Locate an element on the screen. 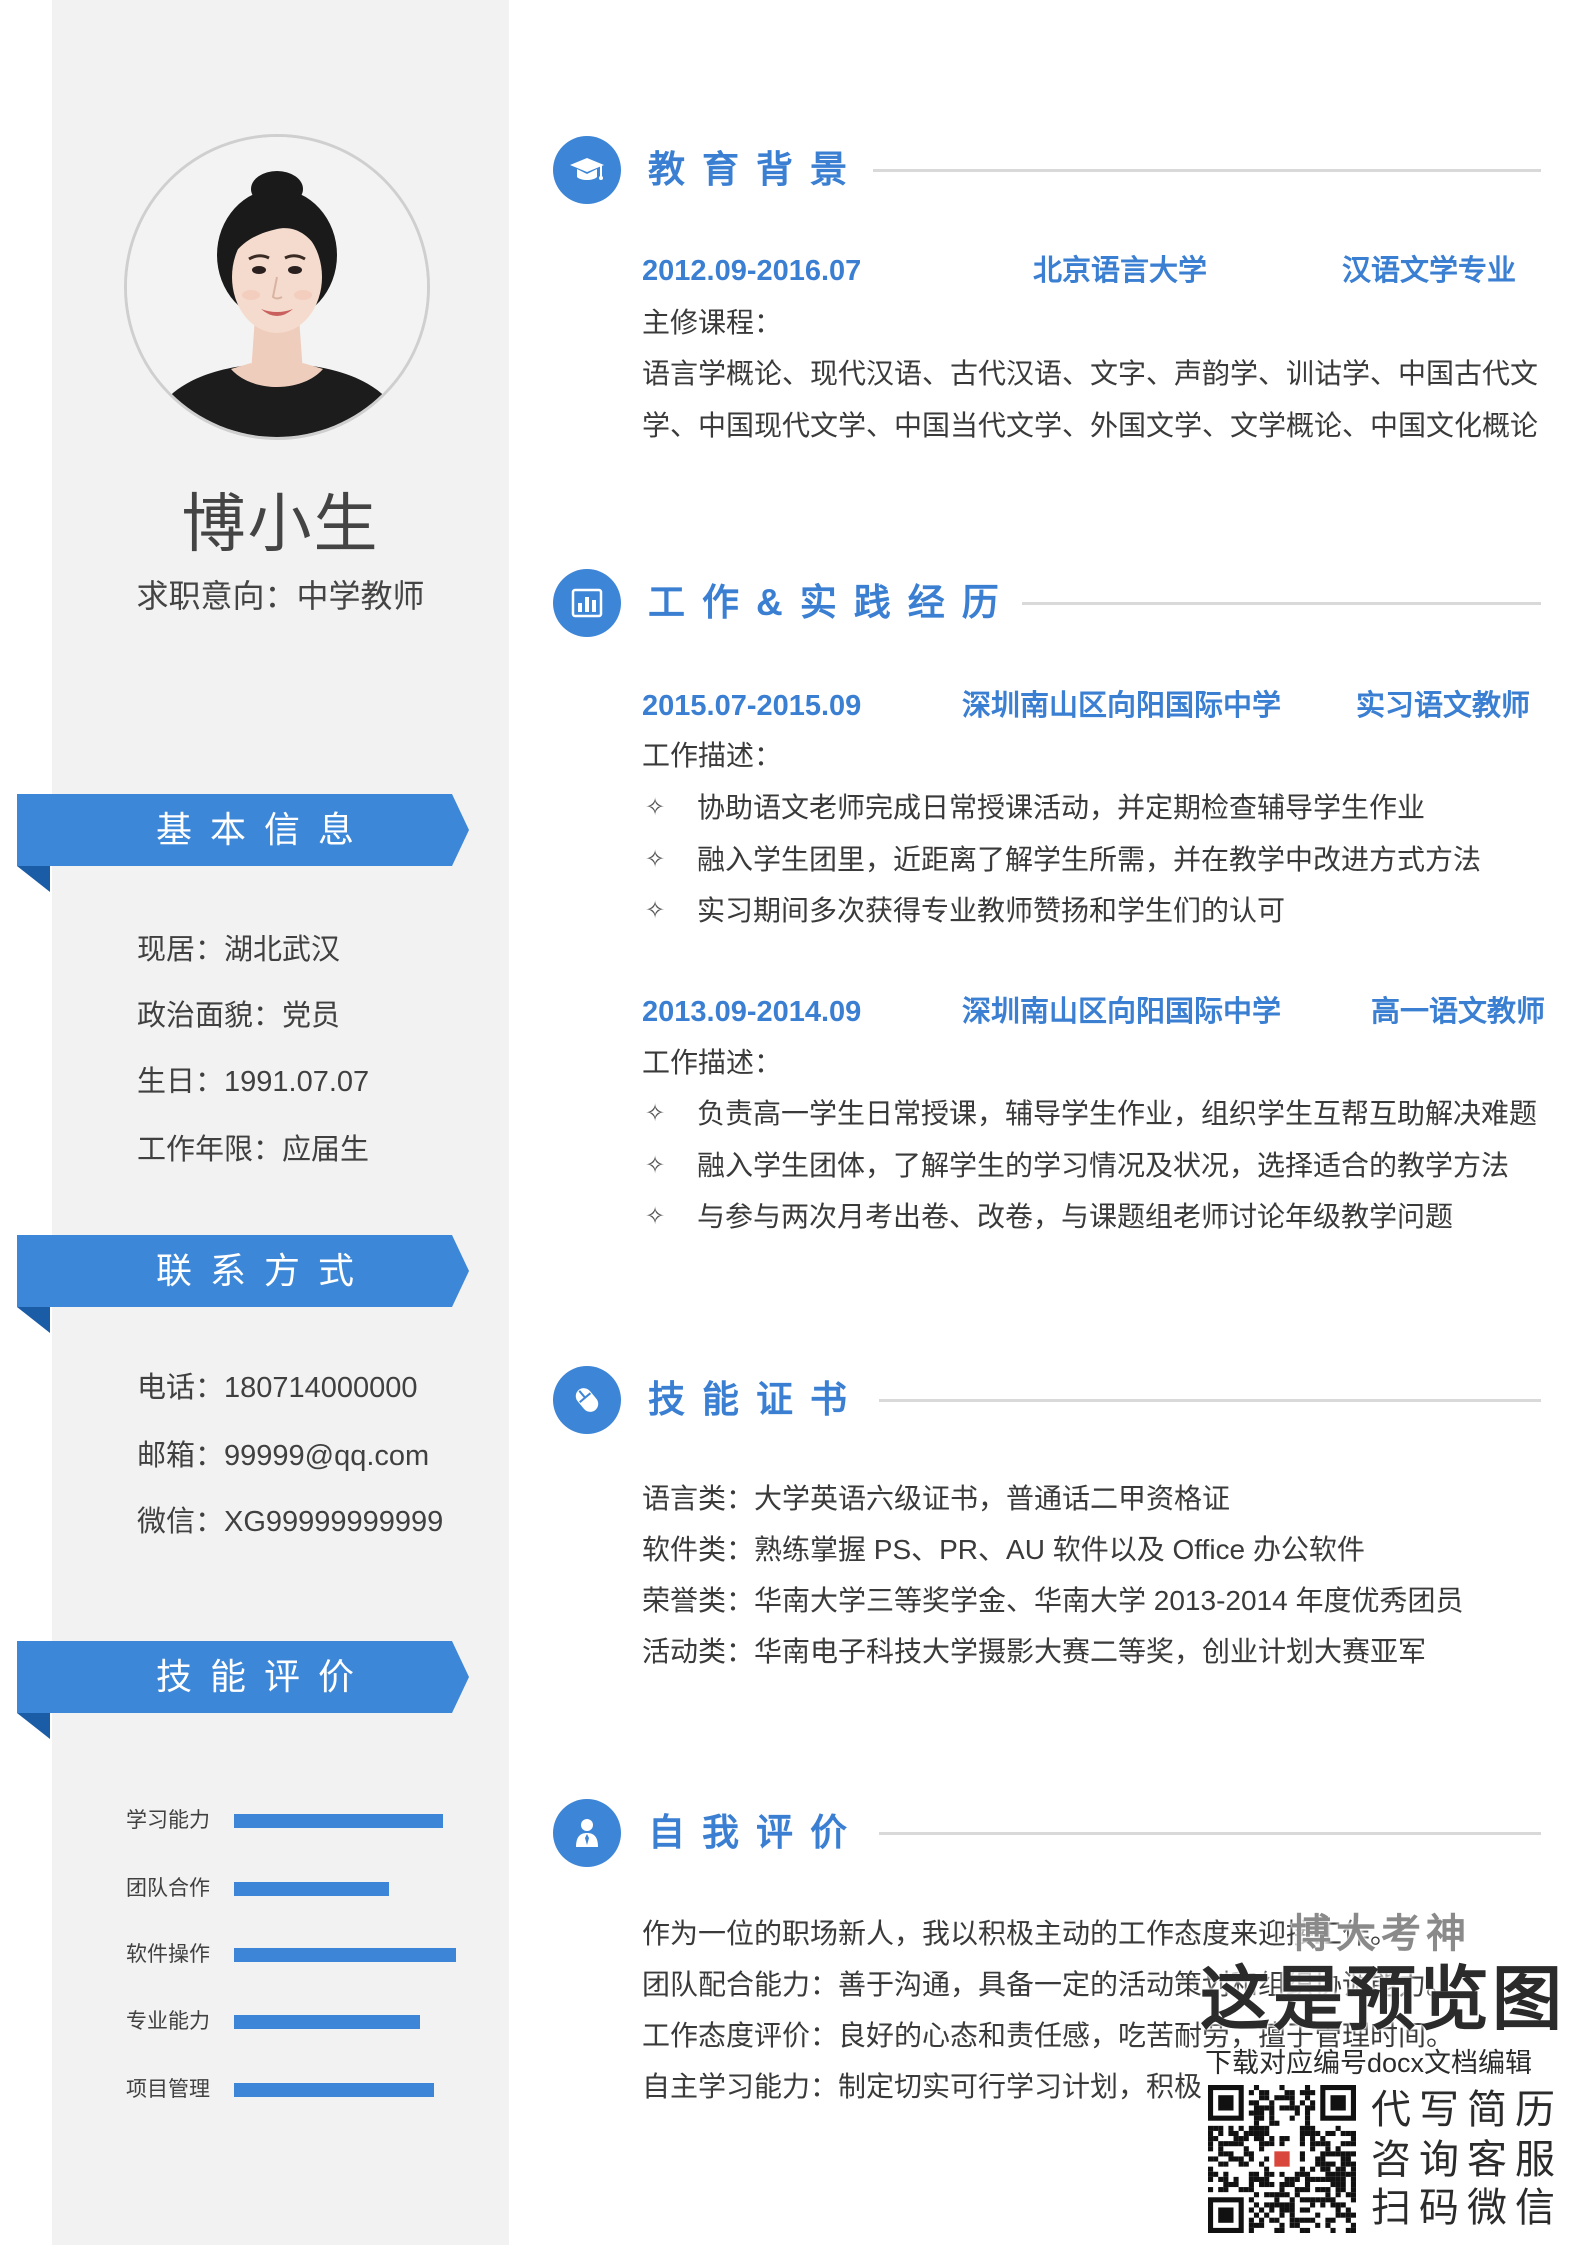 This screenshot has width=1587, height=2245. courses-label: 主修课程： is located at coordinates (712, 322).